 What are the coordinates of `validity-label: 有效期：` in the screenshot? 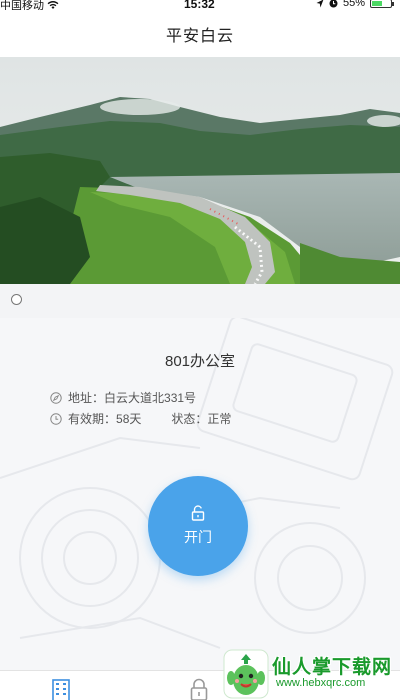 It's located at (92, 419).